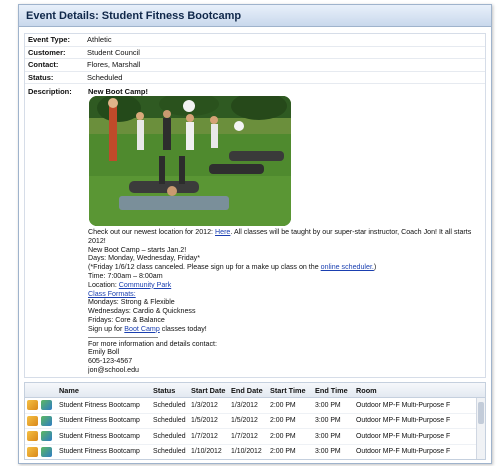  What do you see at coordinates (172, 390) in the screenshot?
I see `grid-header-status: Status` at bounding box center [172, 390].